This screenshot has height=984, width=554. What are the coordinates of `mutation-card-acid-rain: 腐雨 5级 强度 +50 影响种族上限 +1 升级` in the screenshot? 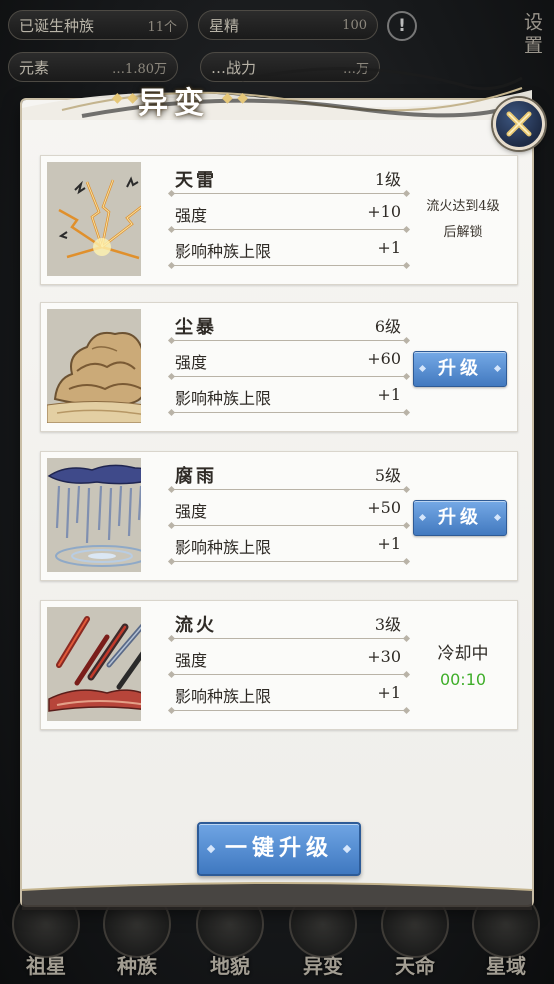 It's located at (279, 516).